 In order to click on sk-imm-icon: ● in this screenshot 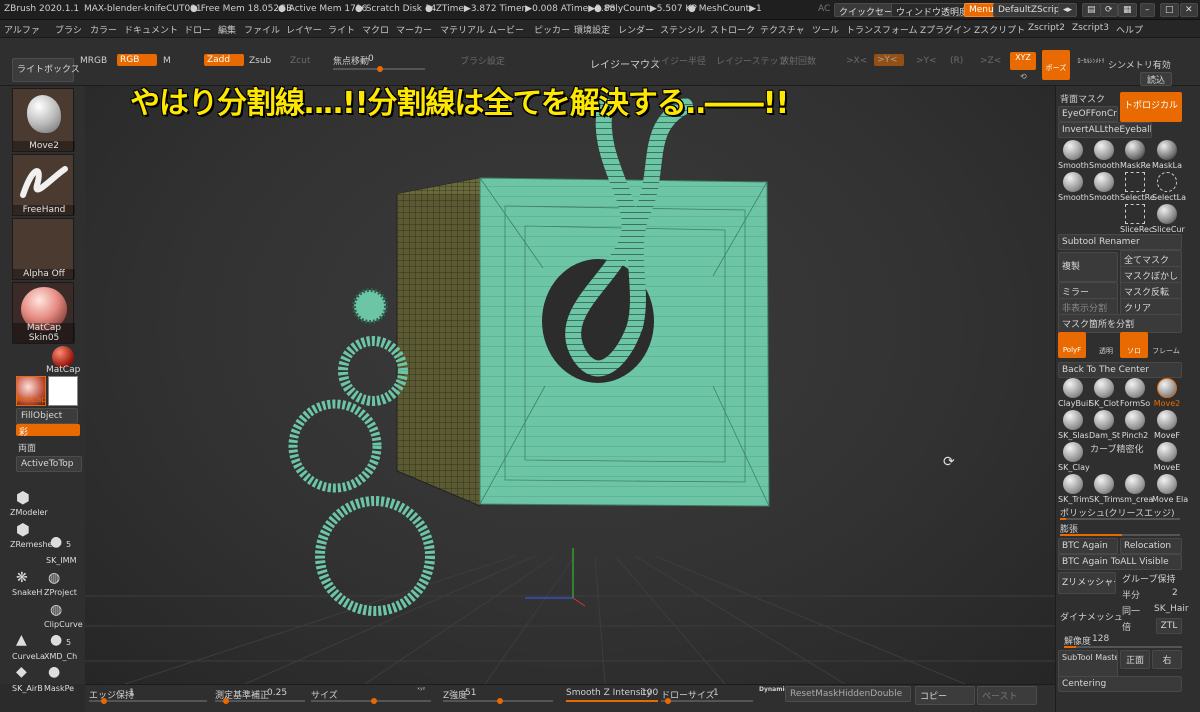, I will do `click(56, 542)`.